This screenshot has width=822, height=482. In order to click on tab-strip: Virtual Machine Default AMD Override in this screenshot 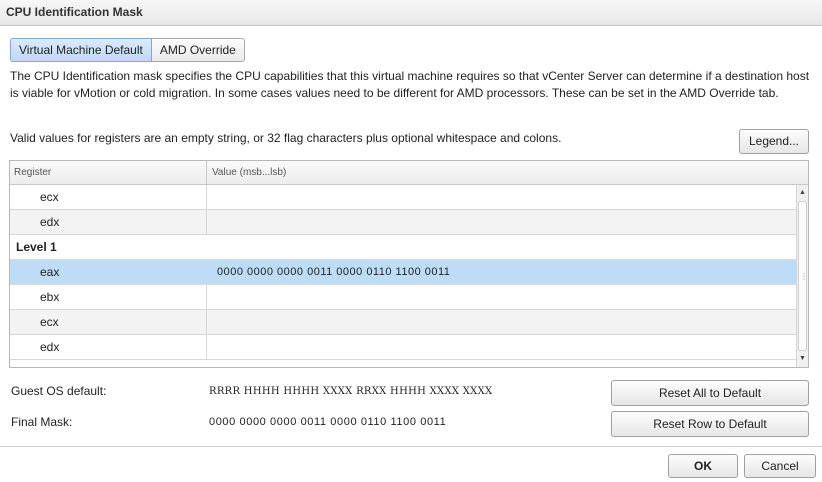, I will do `click(127, 50)`.